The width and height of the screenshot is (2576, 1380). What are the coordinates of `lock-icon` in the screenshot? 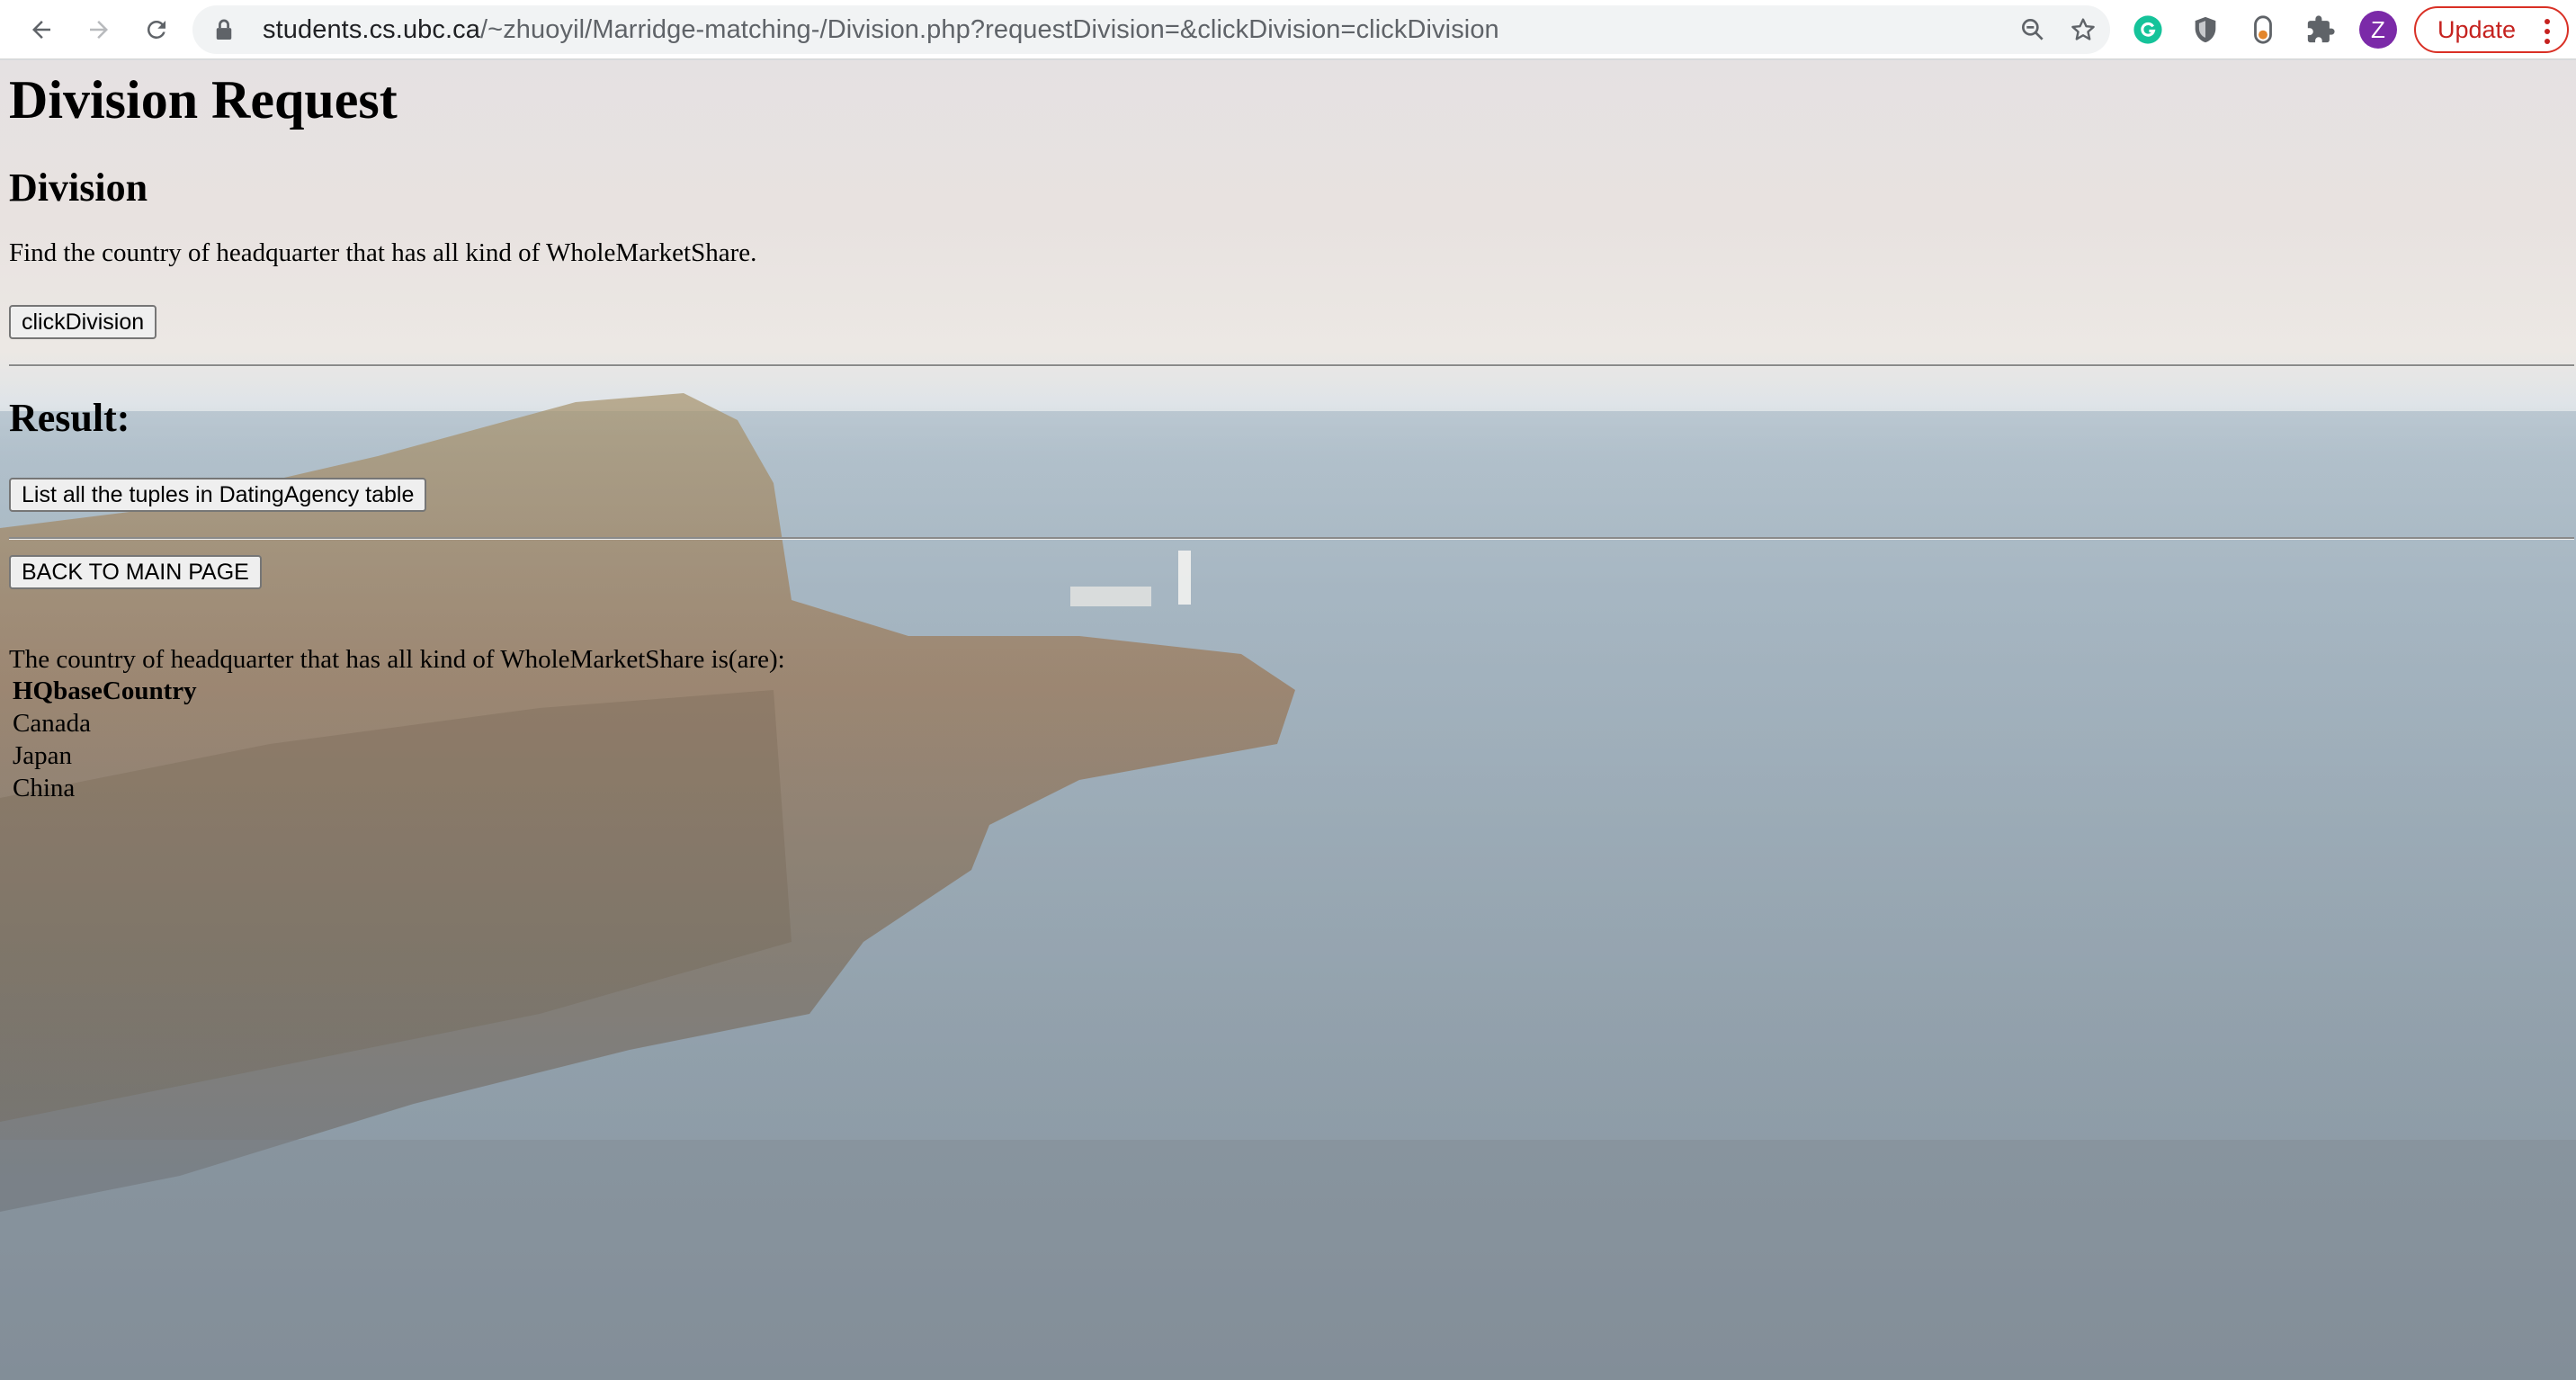 It's located at (225, 30).